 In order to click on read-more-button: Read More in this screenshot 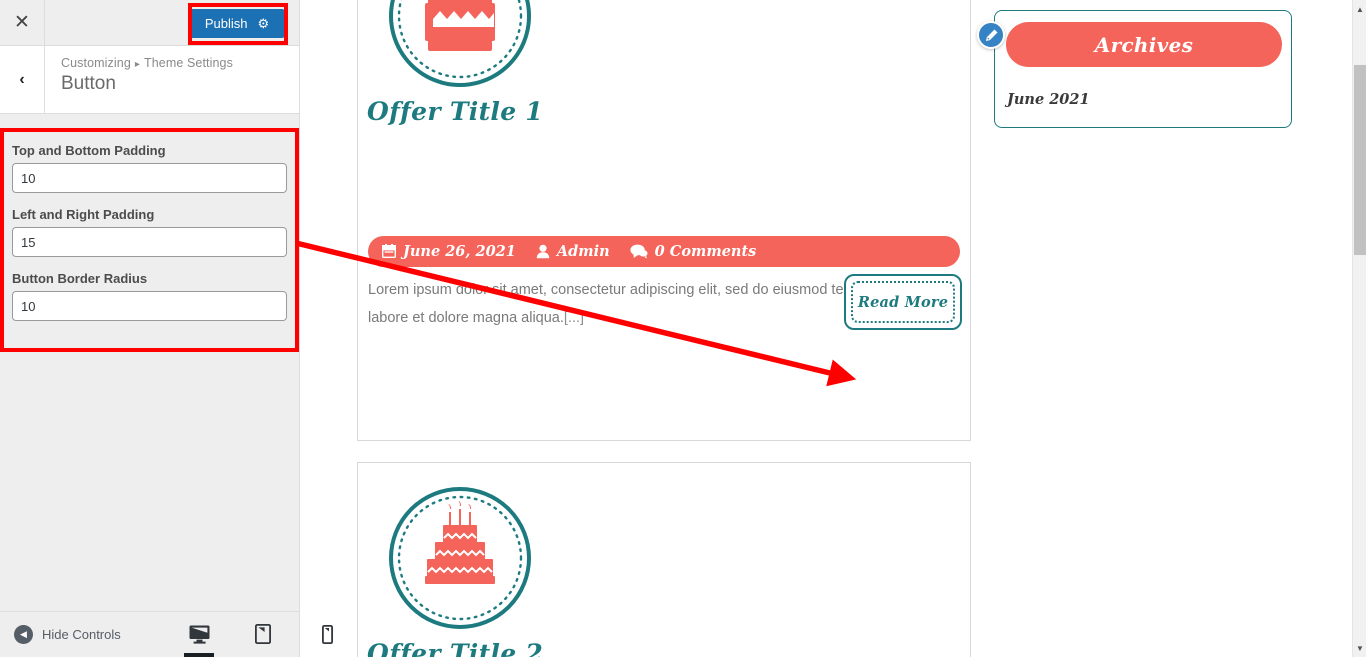, I will do `click(903, 302)`.